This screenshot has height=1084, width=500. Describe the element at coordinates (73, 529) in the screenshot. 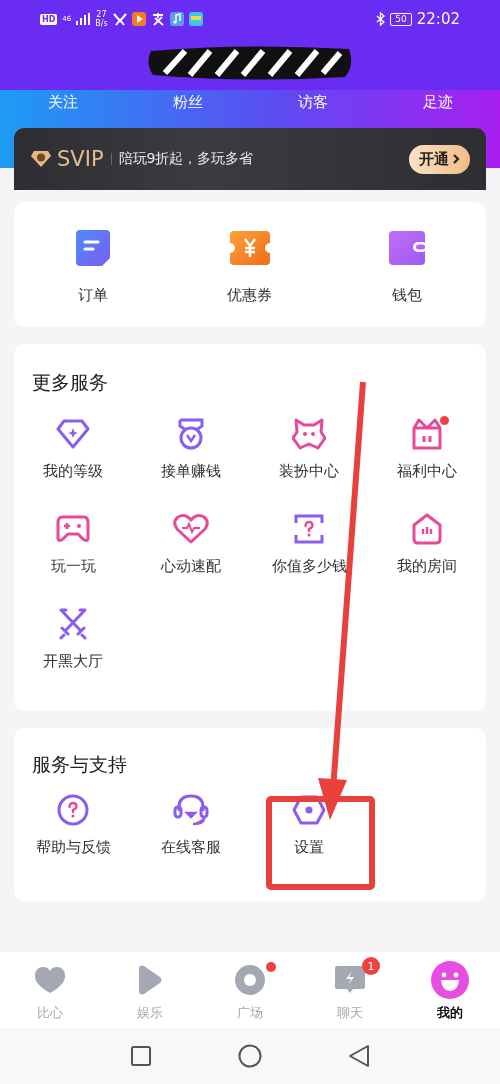

I see `gamepad-icon` at that location.